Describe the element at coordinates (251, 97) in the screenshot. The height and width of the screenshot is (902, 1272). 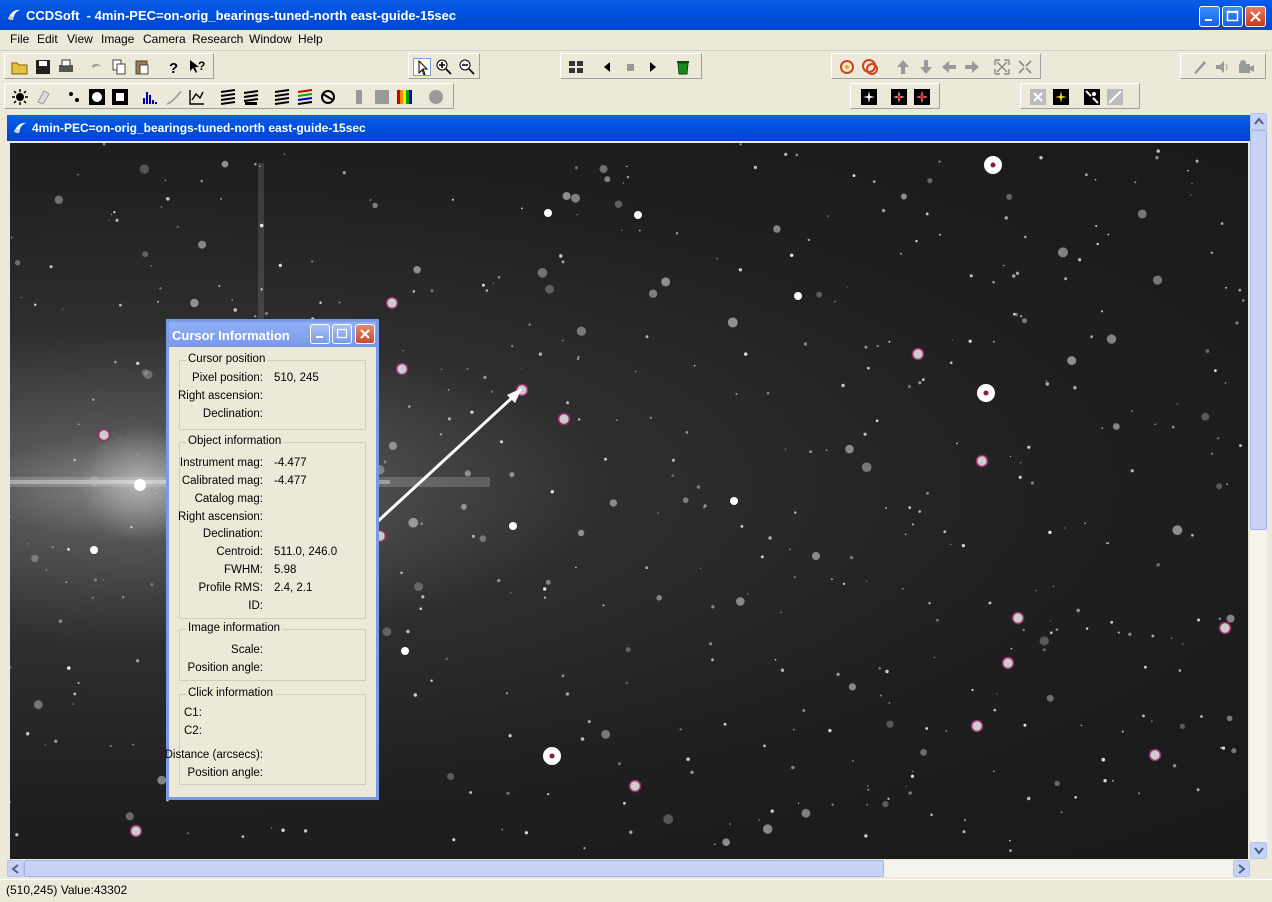
I see `stack-align-icon` at that location.